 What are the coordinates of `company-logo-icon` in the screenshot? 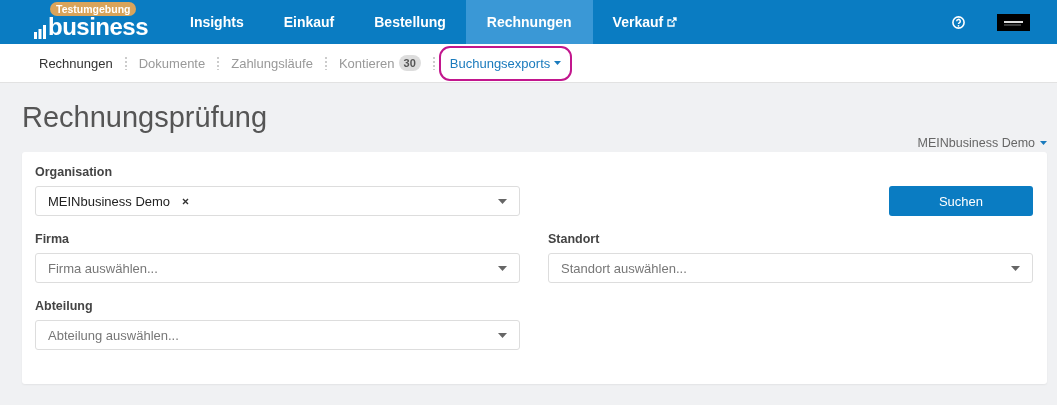 It's located at (1013, 22).